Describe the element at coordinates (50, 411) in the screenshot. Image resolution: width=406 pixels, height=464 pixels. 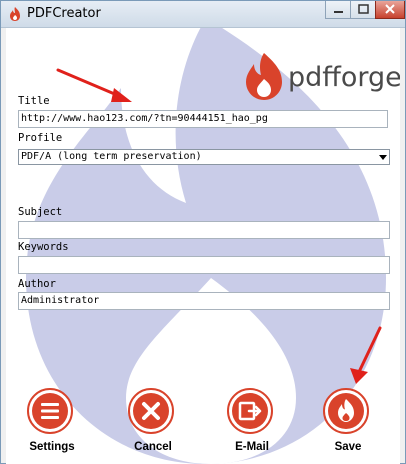
I see `settings-icon` at that location.